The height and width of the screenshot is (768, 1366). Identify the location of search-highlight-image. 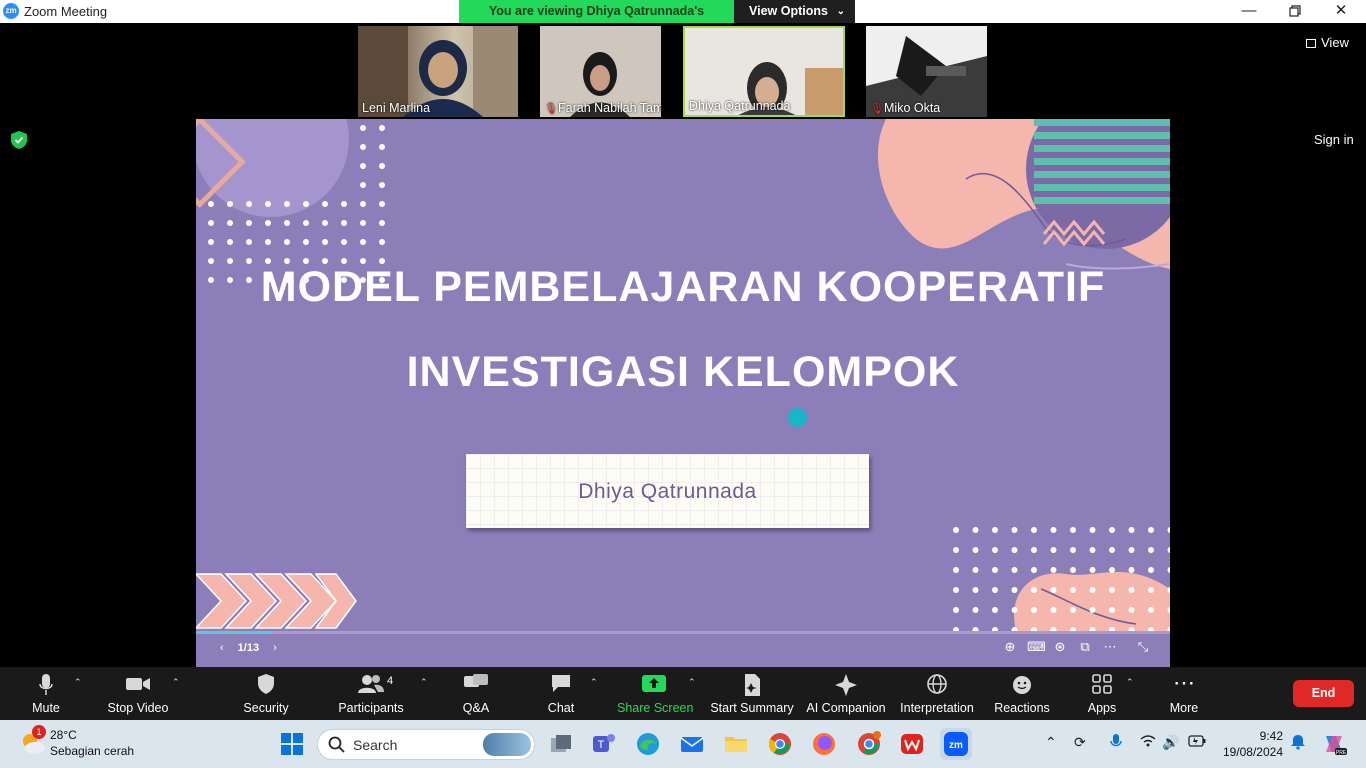
(507, 744).